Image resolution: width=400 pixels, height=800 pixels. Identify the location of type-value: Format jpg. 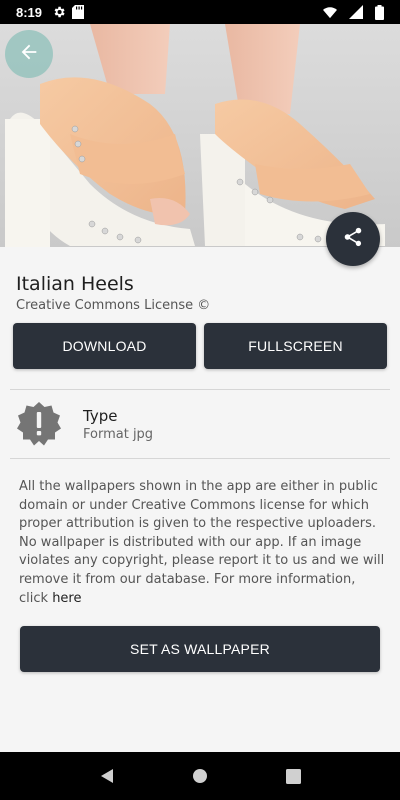
(118, 434).